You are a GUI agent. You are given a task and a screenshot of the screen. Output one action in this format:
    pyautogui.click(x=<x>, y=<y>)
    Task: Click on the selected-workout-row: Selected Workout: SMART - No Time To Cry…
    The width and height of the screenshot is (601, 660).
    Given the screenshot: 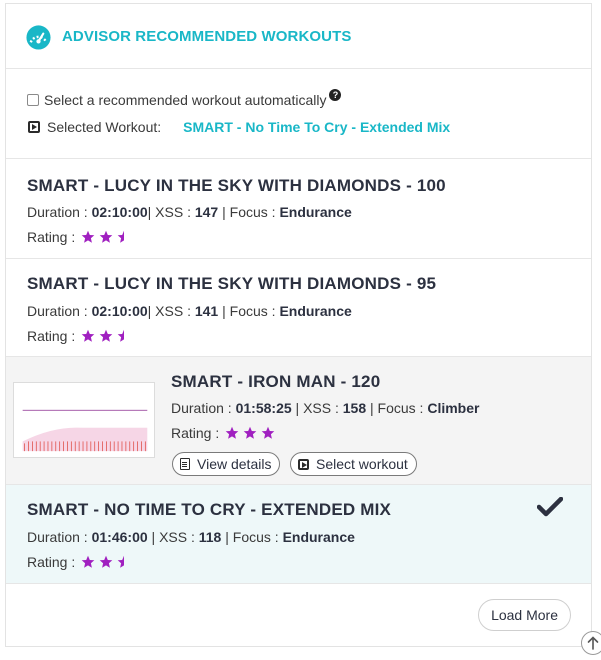 What is the action you would take?
    pyautogui.click(x=239, y=127)
    